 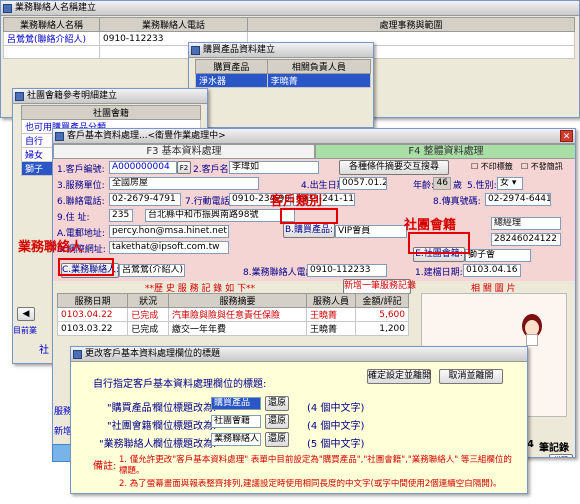 What do you see at coordinates (73, 218) in the screenshot?
I see `addr-label: 9.住 址:` at bounding box center [73, 218].